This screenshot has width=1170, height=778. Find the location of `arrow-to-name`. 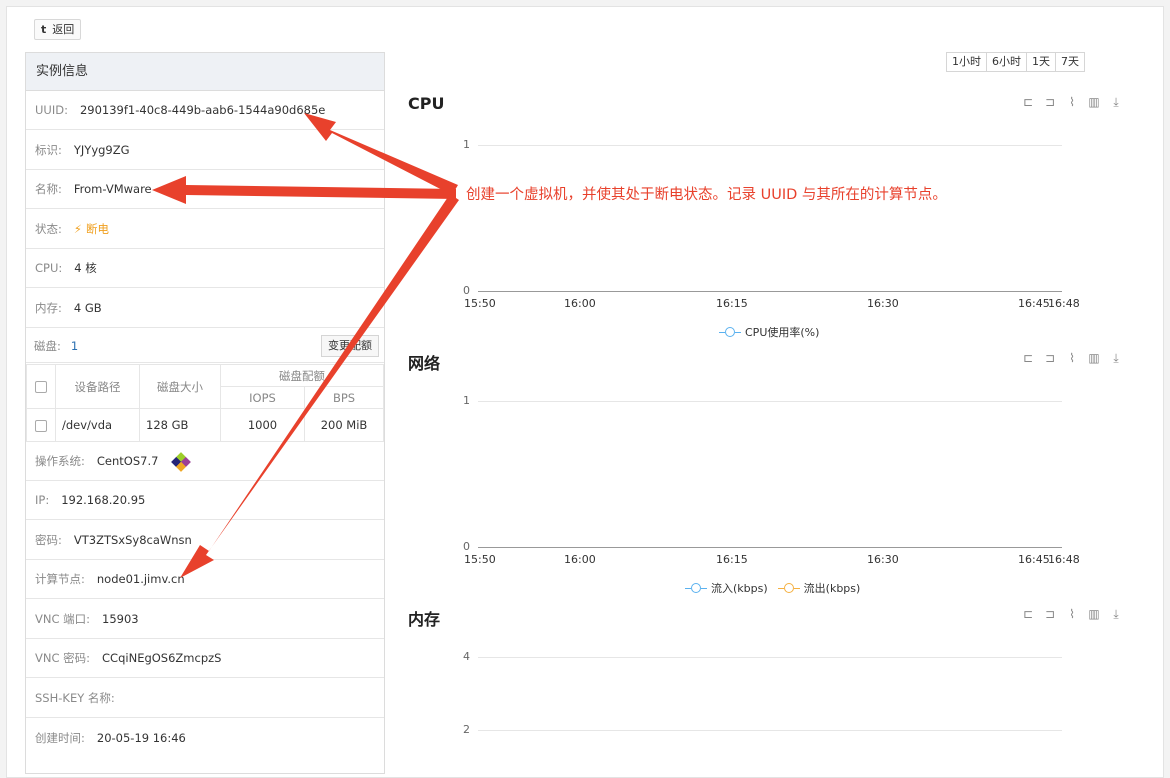

arrow-to-name is located at coordinates (304, 190).